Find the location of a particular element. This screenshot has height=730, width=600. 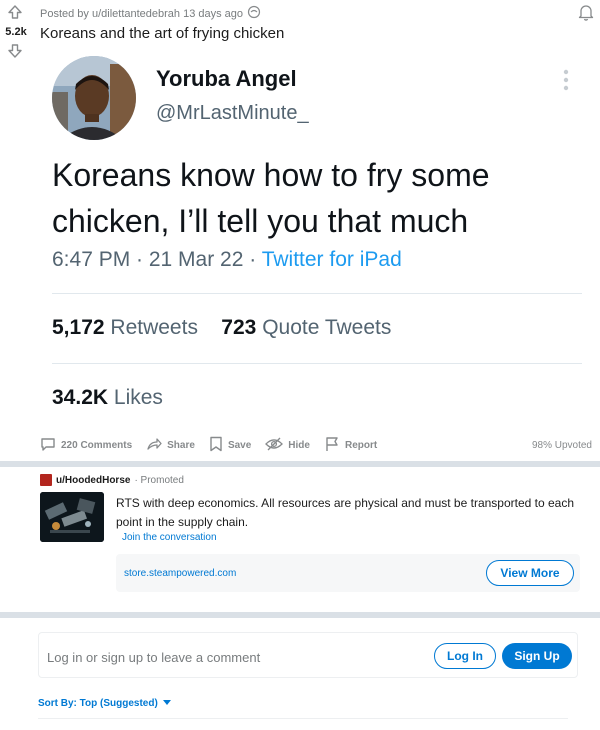

comments-button: 220 Comments is located at coordinates (86, 445).